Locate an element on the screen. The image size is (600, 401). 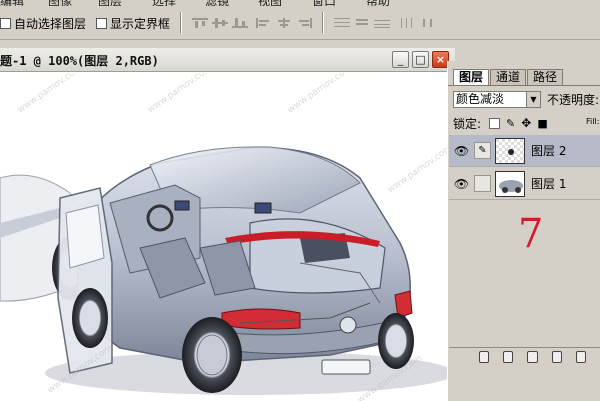
show-bounds-checkbox is located at coordinates (101, 23).